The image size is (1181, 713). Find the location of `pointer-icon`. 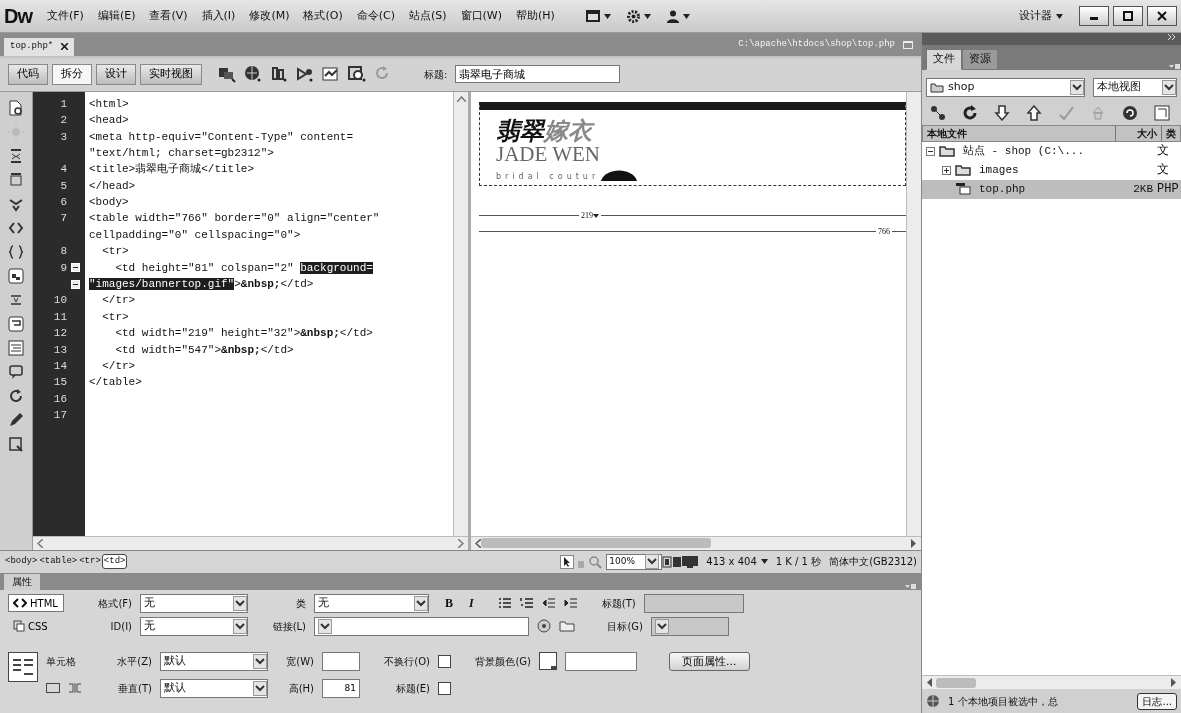

pointer-icon is located at coordinates (567, 561).